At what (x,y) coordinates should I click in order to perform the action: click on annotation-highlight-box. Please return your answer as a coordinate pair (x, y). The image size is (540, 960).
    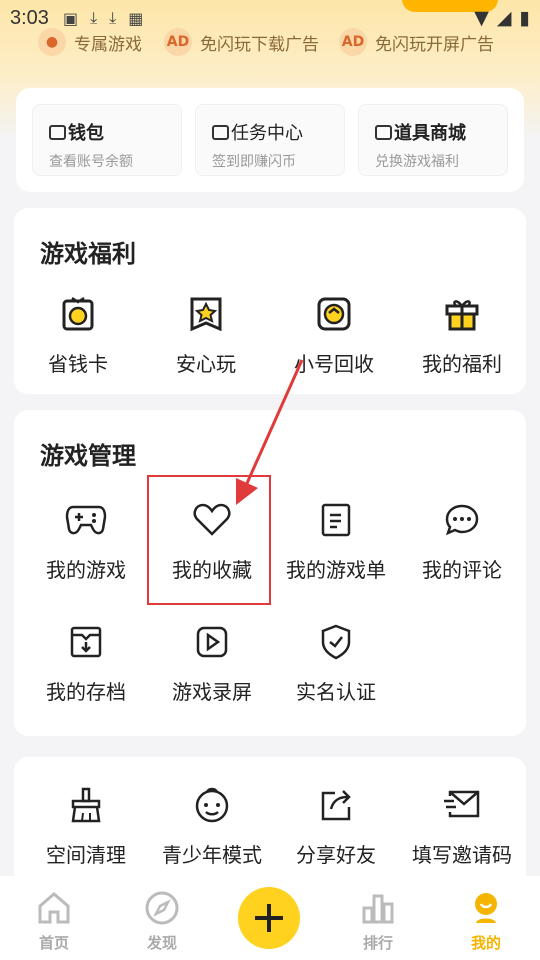
    Looking at the image, I should click on (209, 540).